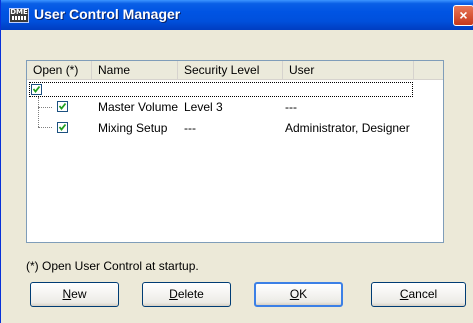 The width and height of the screenshot is (473, 323). I want to click on window-title: User Control Manager, so click(107, 14).